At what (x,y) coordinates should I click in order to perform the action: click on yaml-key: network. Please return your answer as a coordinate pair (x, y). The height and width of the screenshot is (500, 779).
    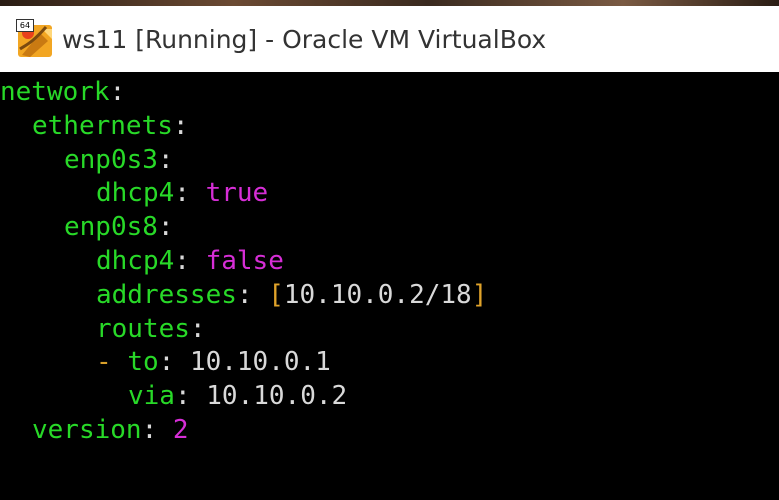
    Looking at the image, I should click on (55, 92).